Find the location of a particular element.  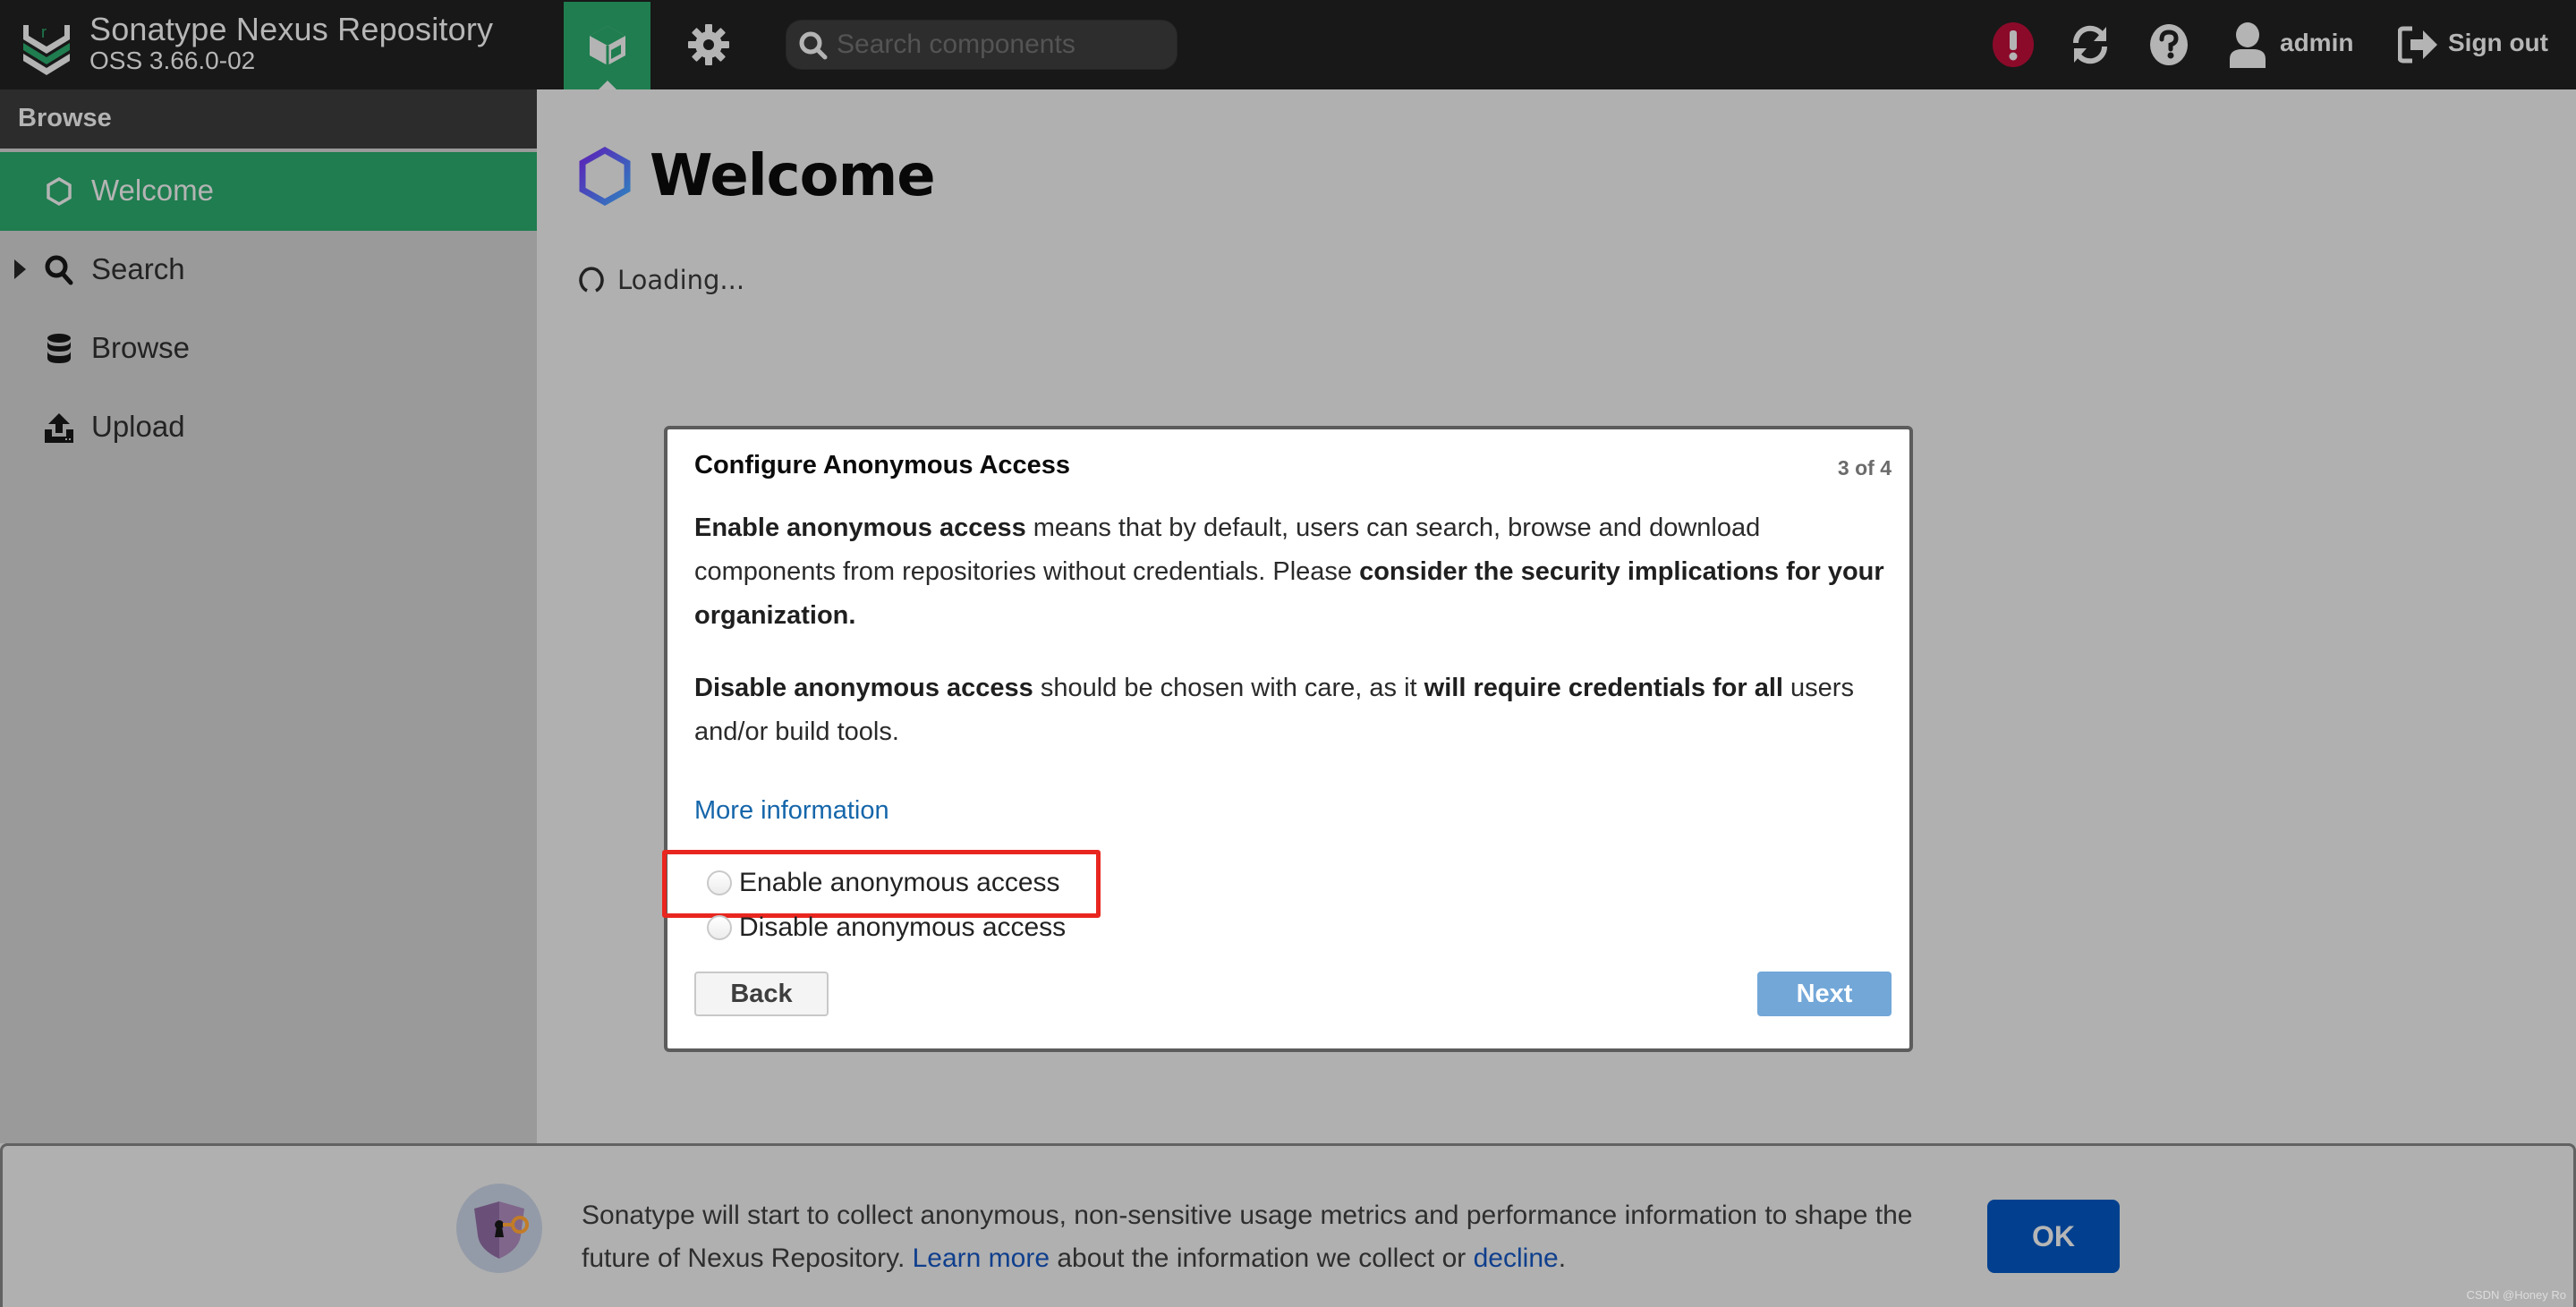

sidebar-header: Browse is located at coordinates (268, 119).